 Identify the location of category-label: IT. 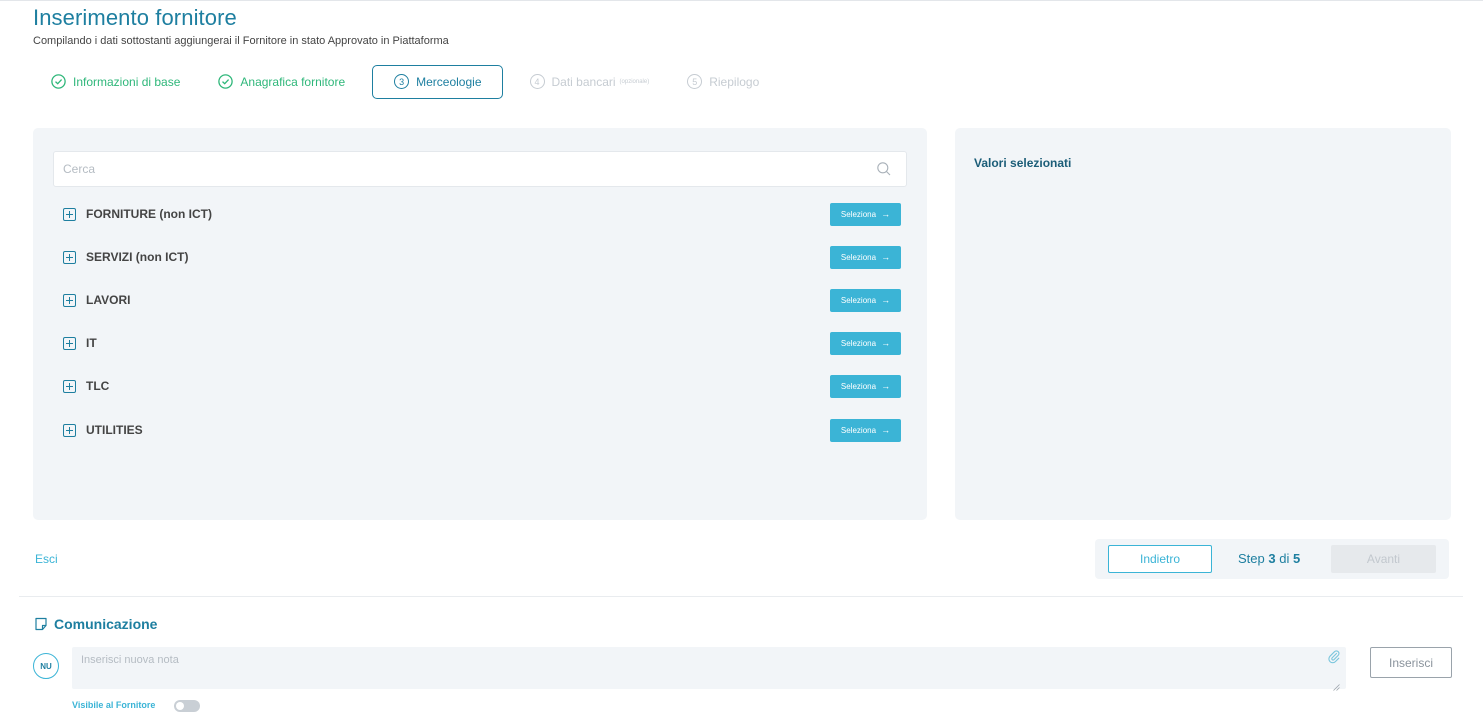
(91, 343).